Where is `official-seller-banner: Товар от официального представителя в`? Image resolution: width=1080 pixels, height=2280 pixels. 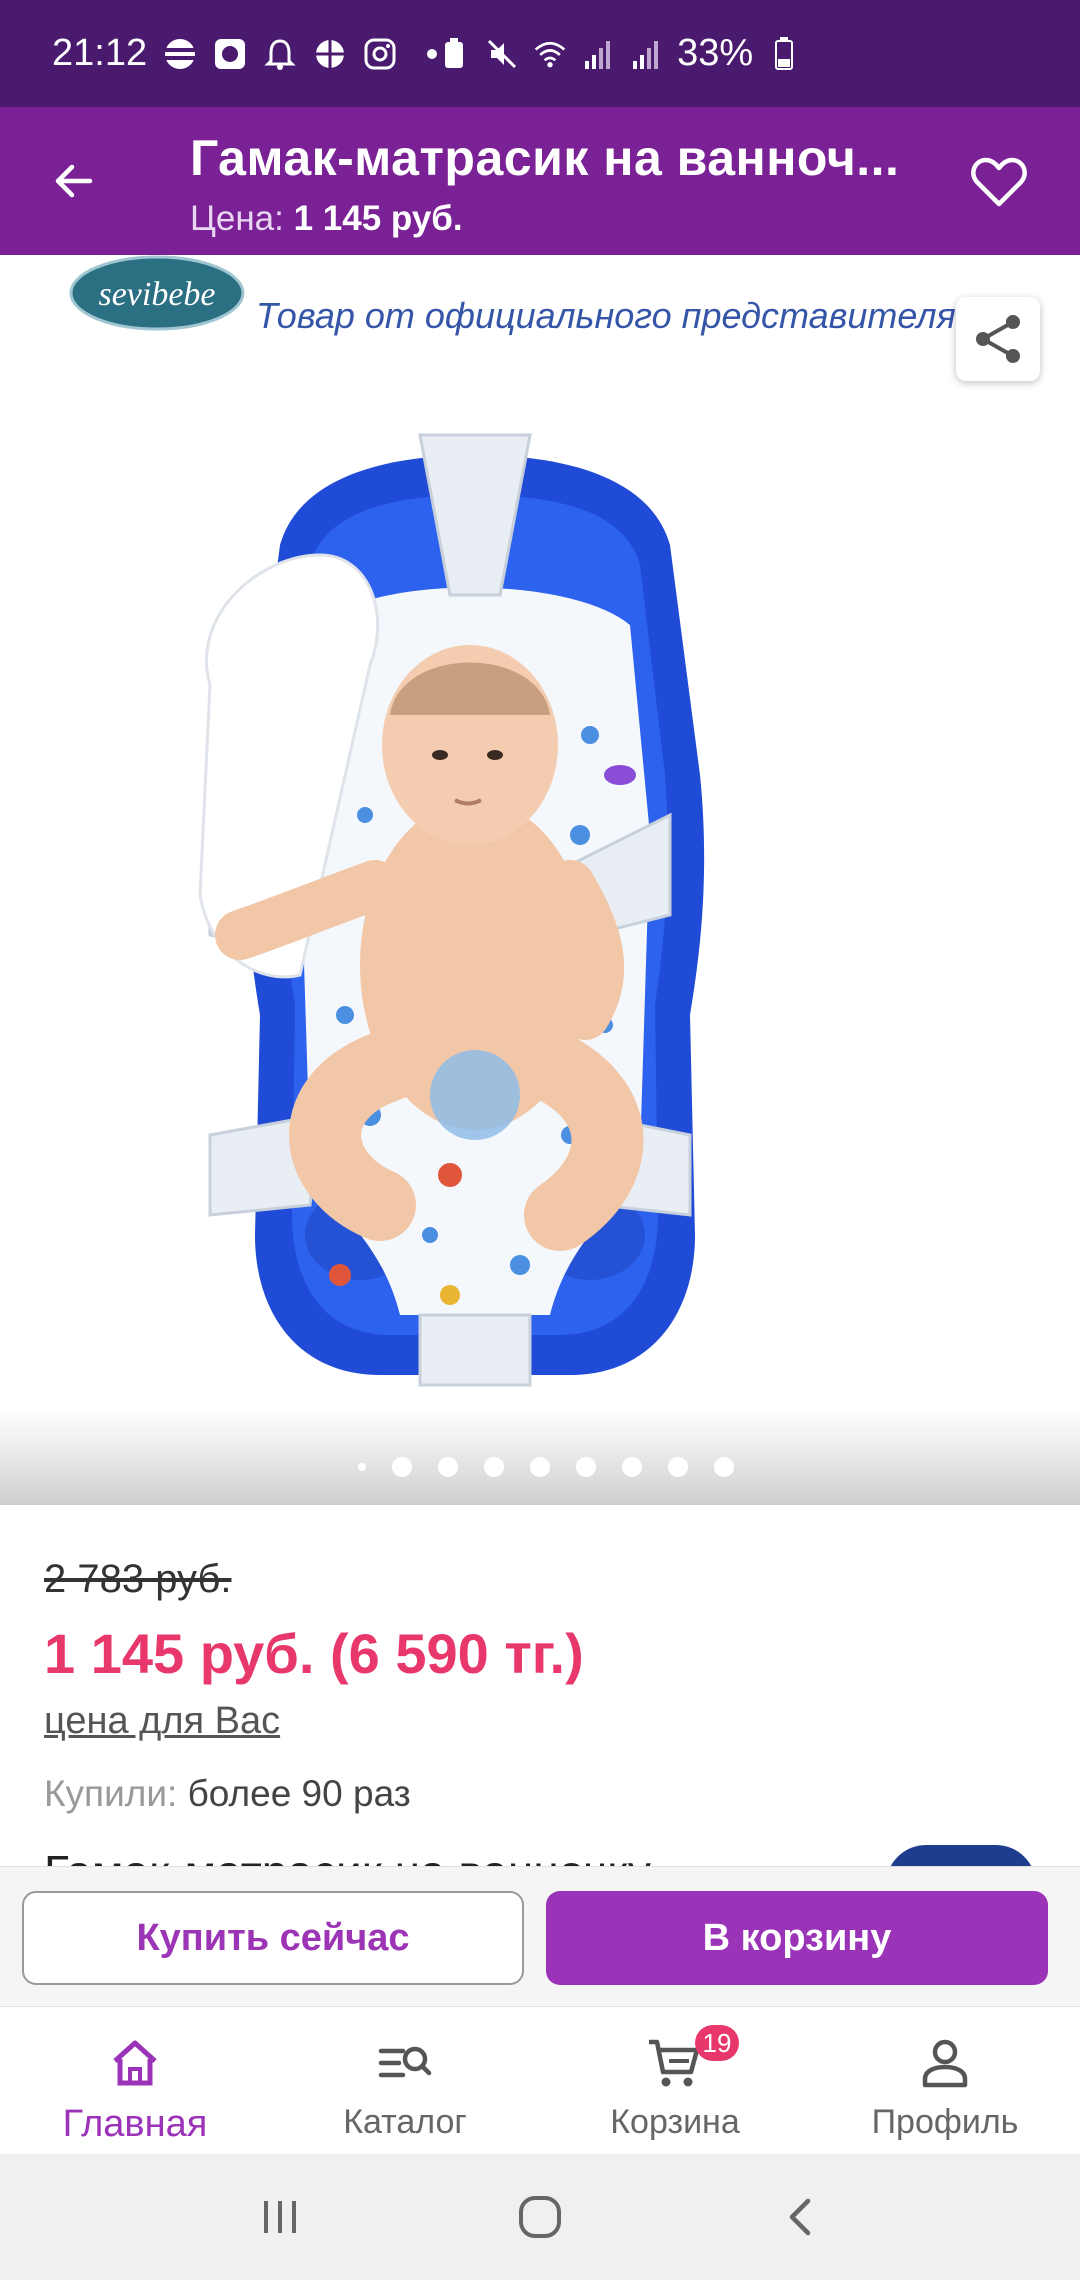
official-seller-banner: Товар от официального представителя в is located at coordinates (620, 315).